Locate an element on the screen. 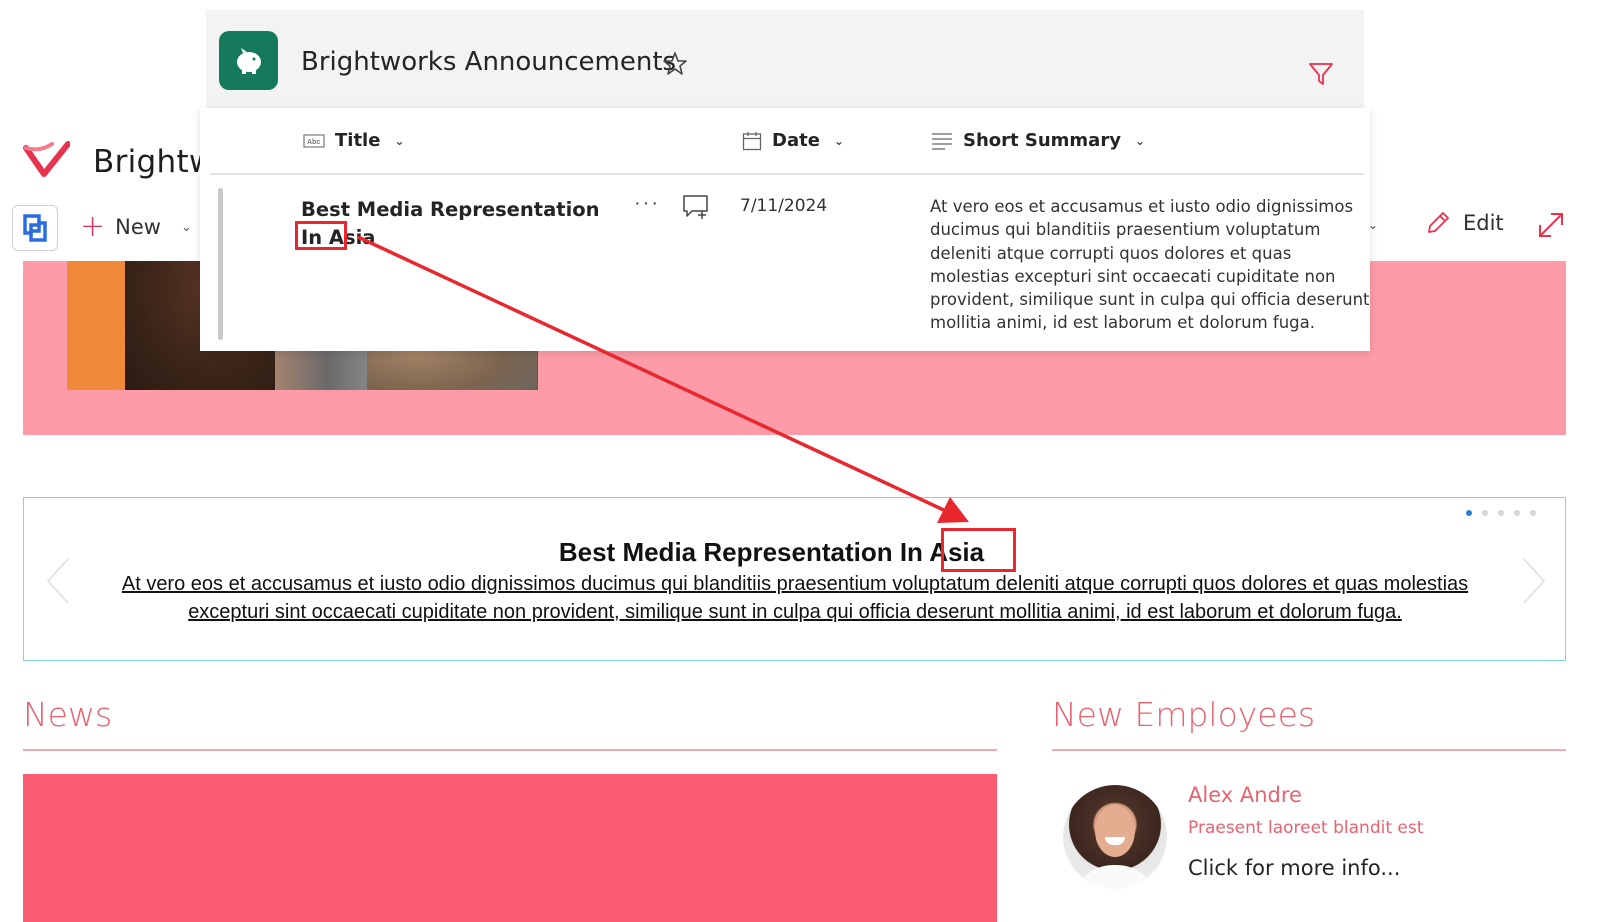  column-header-date: Date ⌄ is located at coordinates (793, 140).